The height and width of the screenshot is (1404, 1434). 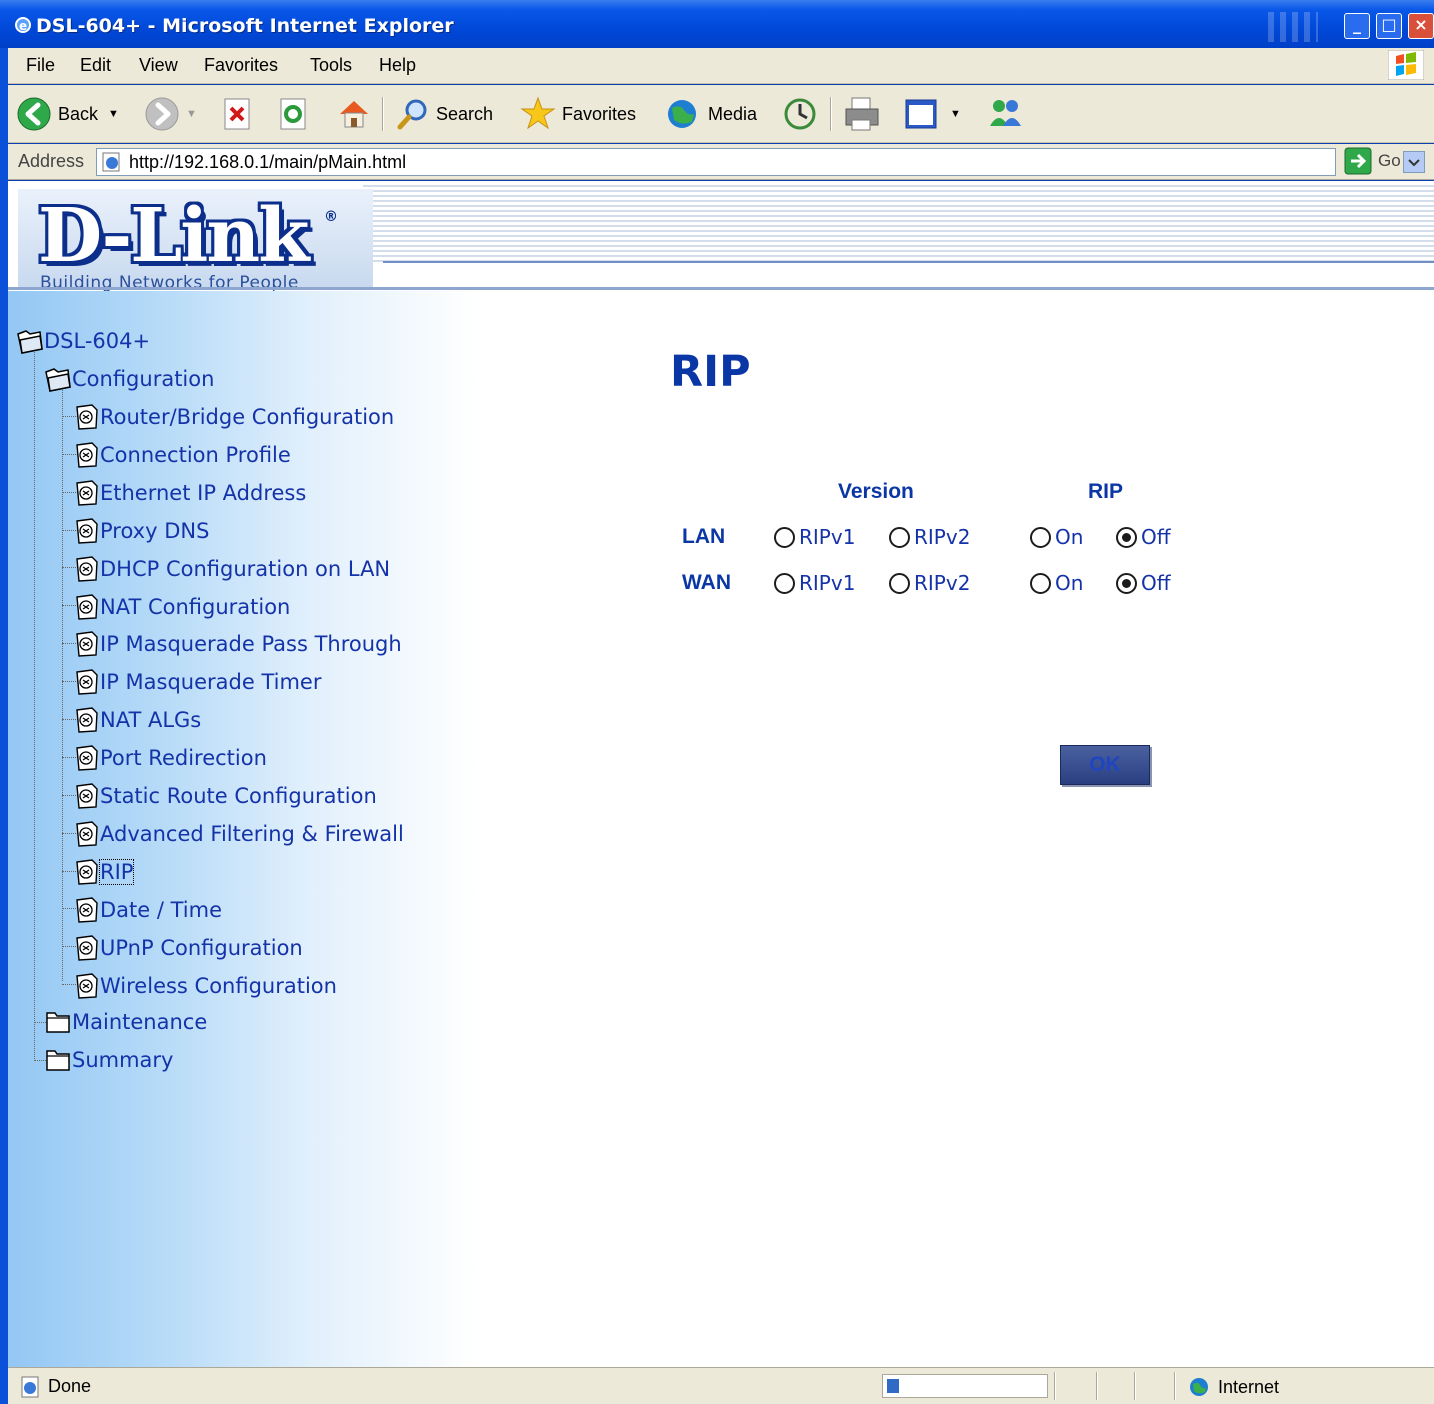 What do you see at coordinates (23, 26) in the screenshot?
I see `svg-text: e` at bounding box center [23, 26].